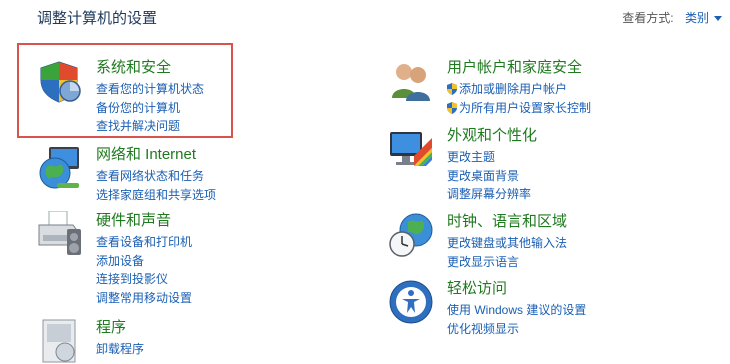 This screenshot has width=730, height=364. What do you see at coordinates (120, 328) in the screenshot?
I see `category-title-programs: 程序` at bounding box center [120, 328].